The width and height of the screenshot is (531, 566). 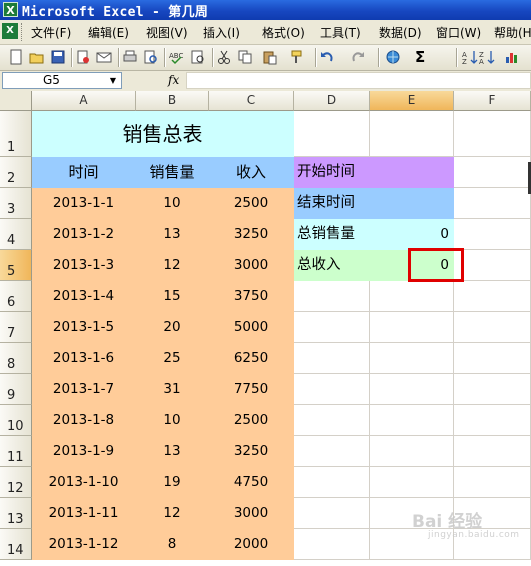 I want to click on menu-item-2: 视图(V), so click(x=167, y=32).